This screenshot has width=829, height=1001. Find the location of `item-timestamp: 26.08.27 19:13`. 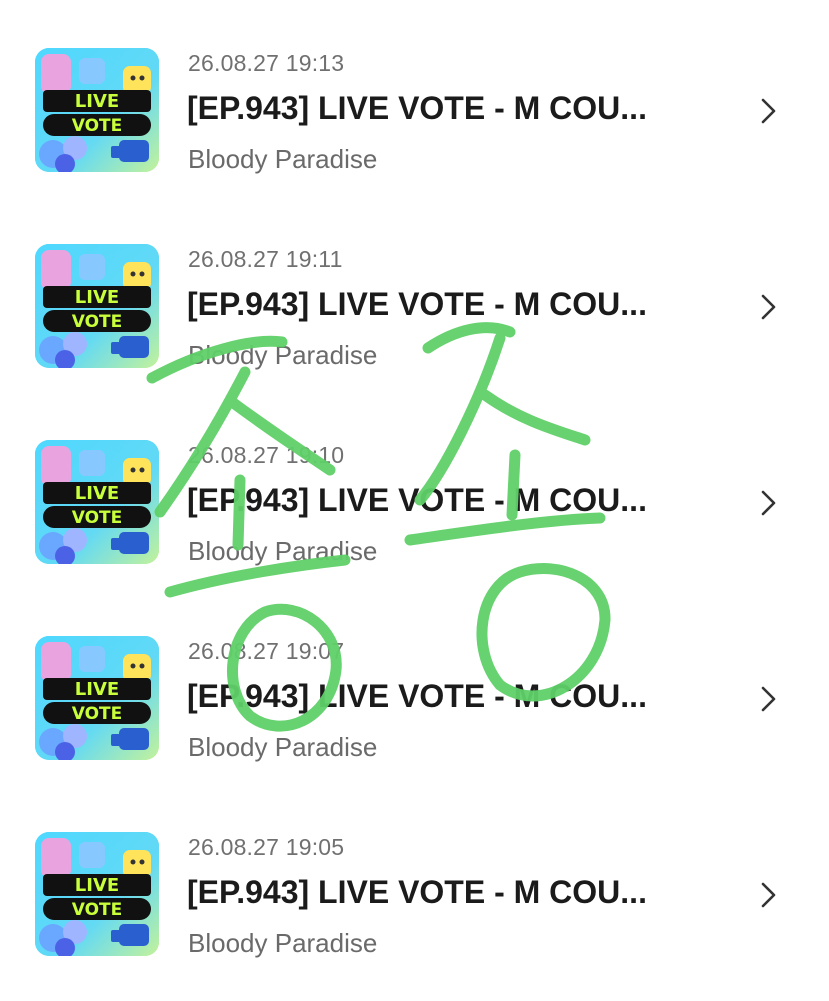

item-timestamp: 26.08.27 19:13 is located at coordinates (266, 63).